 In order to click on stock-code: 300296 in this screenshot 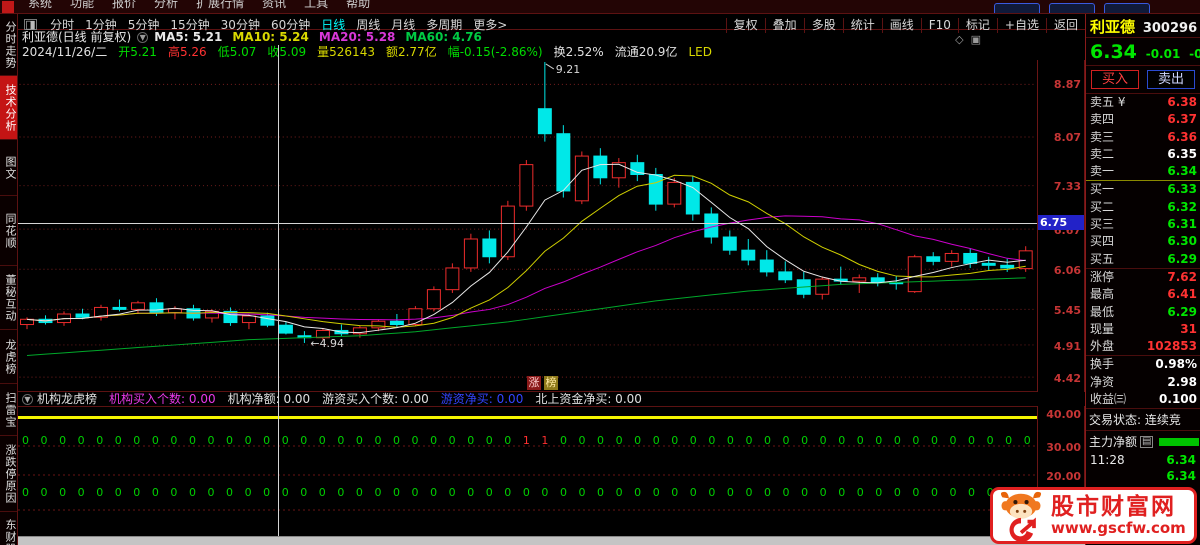, I will do `click(1170, 28)`.